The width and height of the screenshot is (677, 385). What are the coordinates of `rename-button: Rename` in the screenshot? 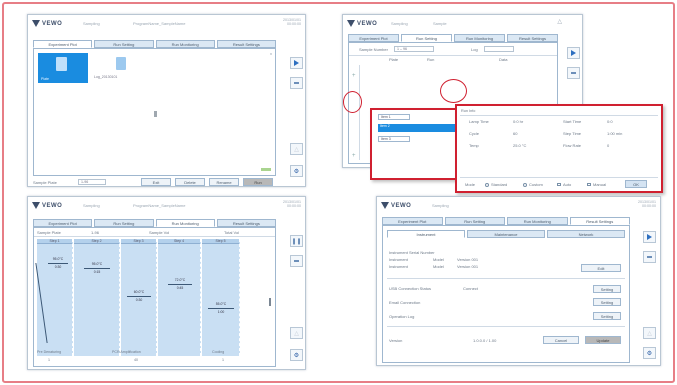 It's located at (224, 182).